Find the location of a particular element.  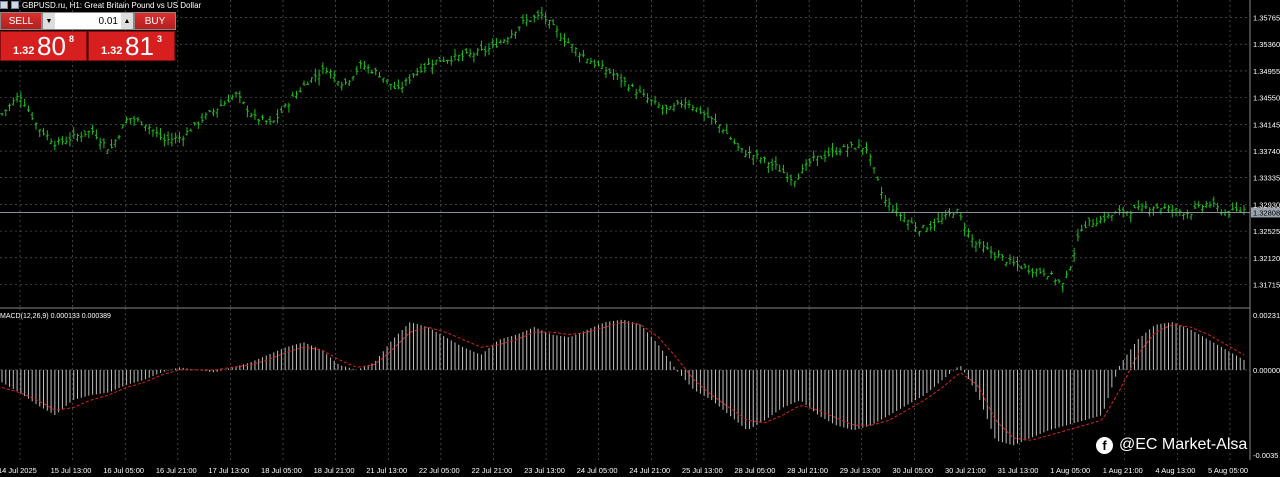

lot-stepper: ▼ ▲ is located at coordinates (88, 21).